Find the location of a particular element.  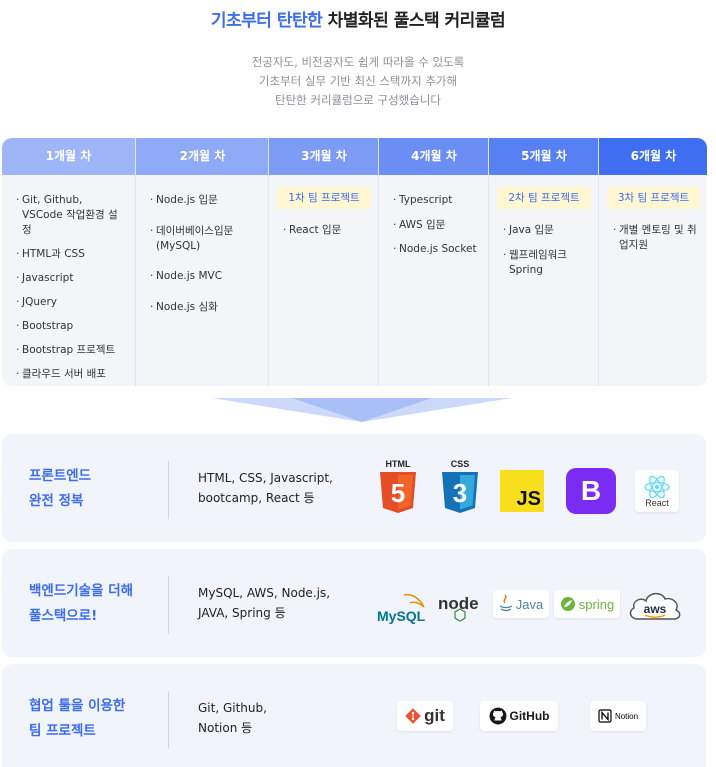

java-icon: Java is located at coordinates (521, 604).